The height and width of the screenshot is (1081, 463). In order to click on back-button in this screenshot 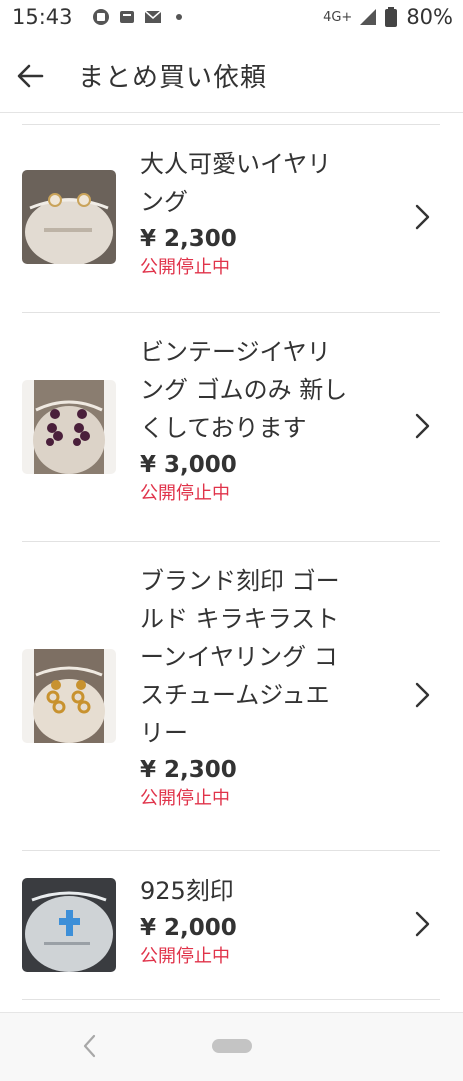, I will do `click(36, 76)`.